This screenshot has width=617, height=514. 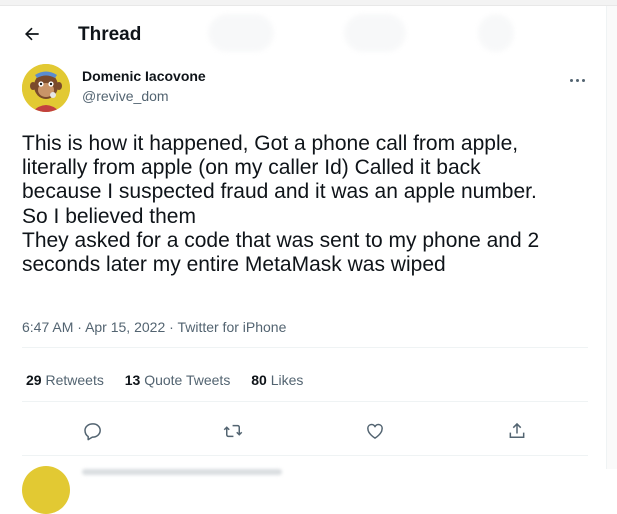 What do you see at coordinates (259, 380) in the screenshot?
I see `likes-count: 80` at bounding box center [259, 380].